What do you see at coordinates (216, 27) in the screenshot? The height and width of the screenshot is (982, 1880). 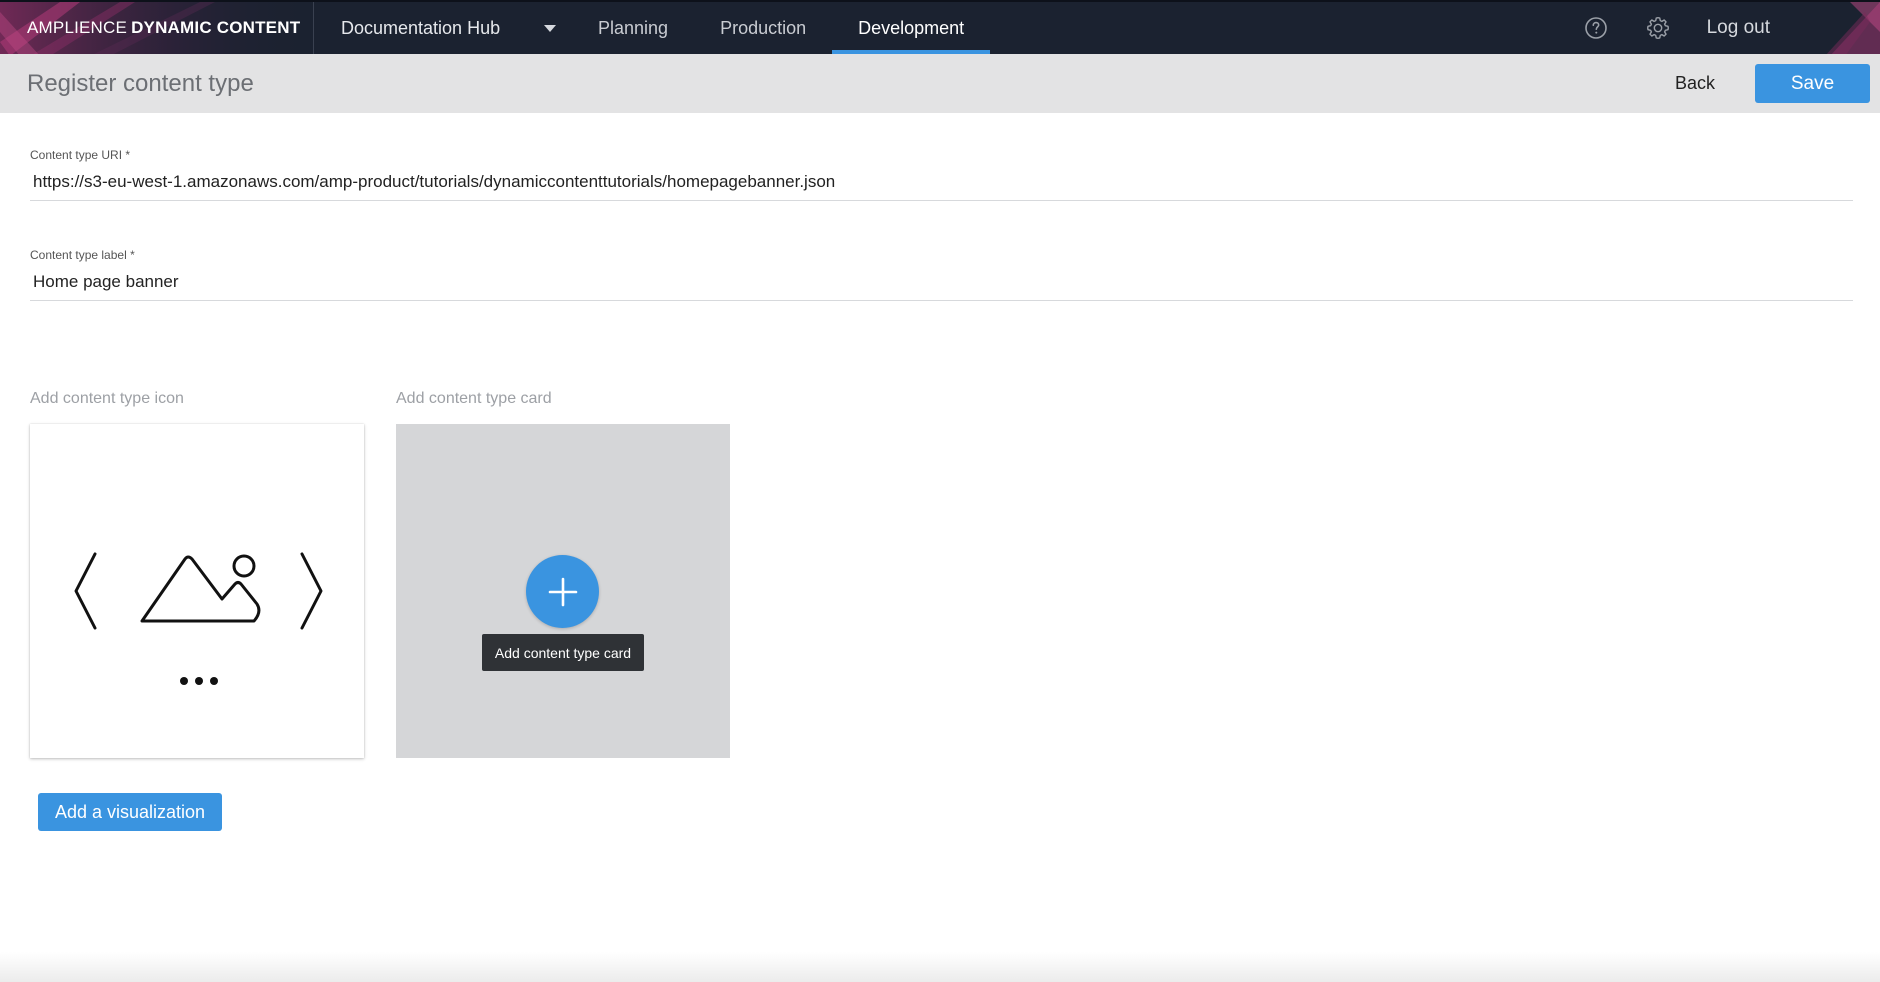 I see `brand-strong-text: DYNAMIC CONTENT` at bounding box center [216, 27].